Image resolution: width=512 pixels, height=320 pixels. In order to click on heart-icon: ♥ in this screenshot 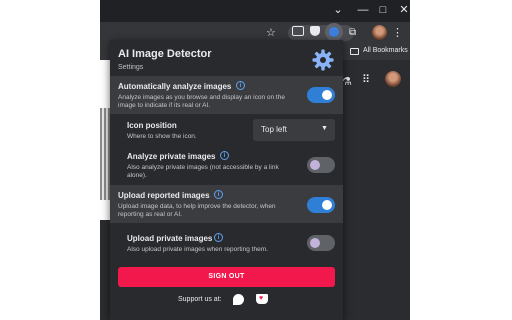, I will do `click(261, 298)`.